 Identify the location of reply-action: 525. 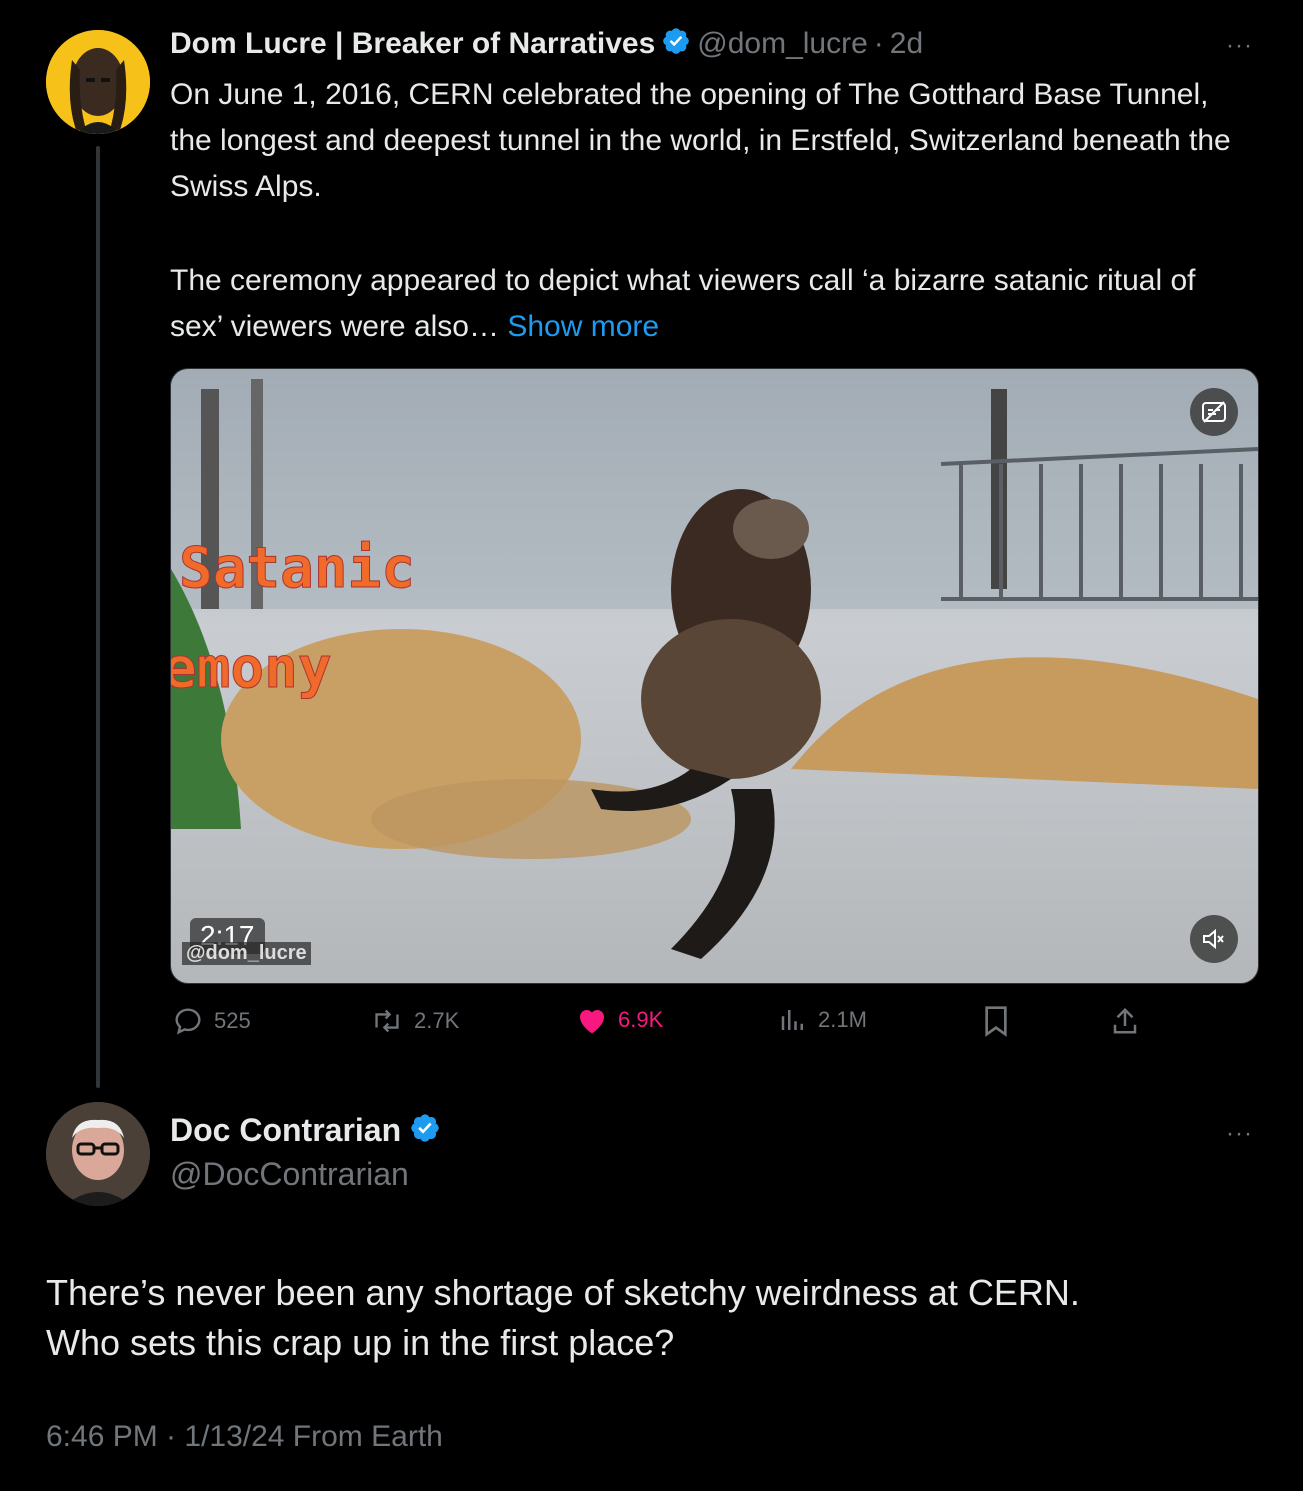
(211, 1021).